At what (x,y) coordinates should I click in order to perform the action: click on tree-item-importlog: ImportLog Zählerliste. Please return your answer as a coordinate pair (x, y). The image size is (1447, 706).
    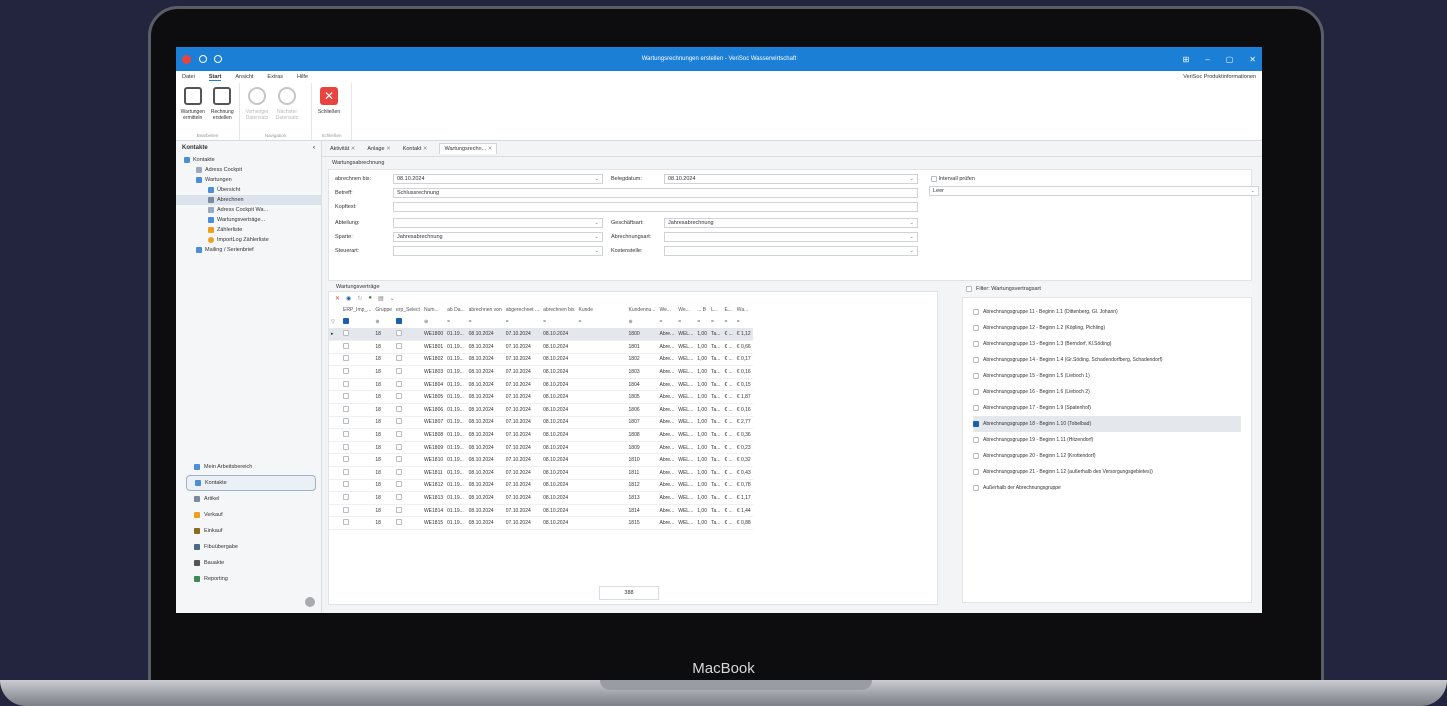
    Looking at the image, I should click on (248, 240).